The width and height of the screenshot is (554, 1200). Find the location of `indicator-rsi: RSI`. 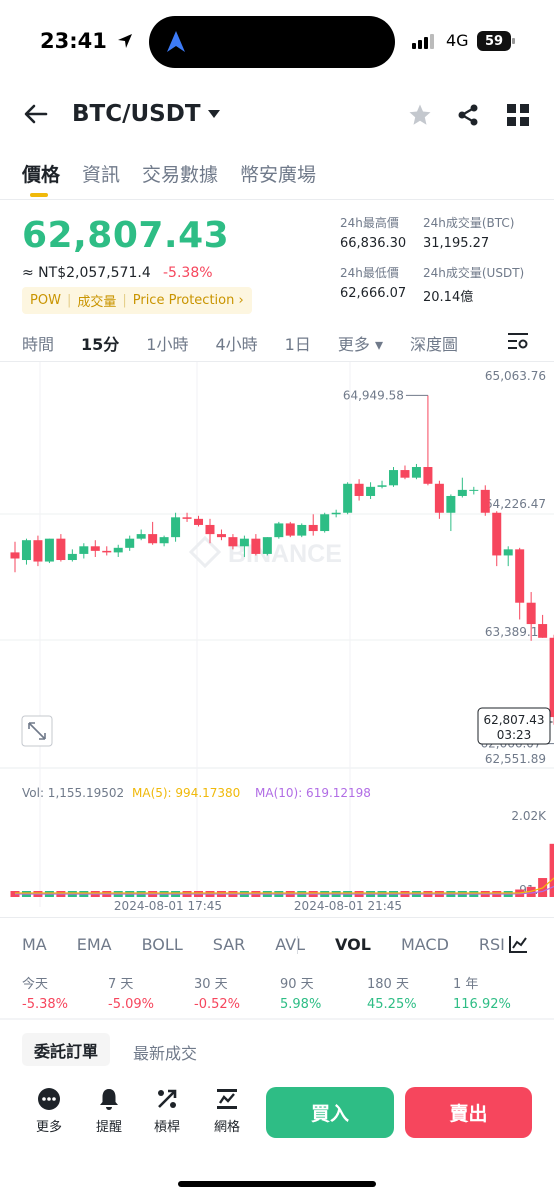

indicator-rsi: RSI is located at coordinates (492, 944).